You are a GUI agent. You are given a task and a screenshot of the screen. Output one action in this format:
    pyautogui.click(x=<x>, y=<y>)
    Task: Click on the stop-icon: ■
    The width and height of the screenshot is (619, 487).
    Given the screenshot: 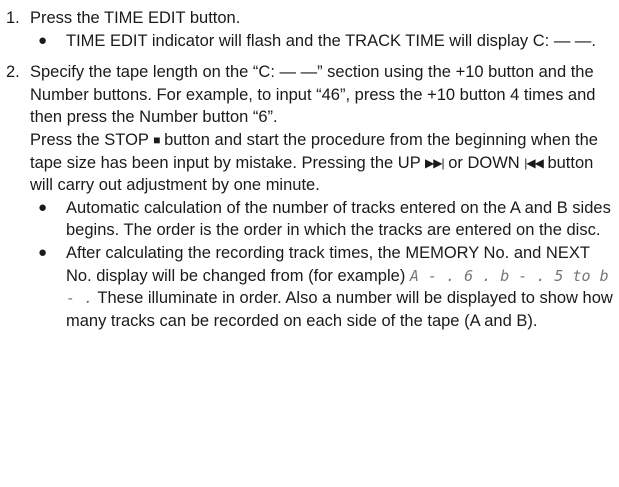 What is the action you would take?
    pyautogui.click(x=156, y=139)
    